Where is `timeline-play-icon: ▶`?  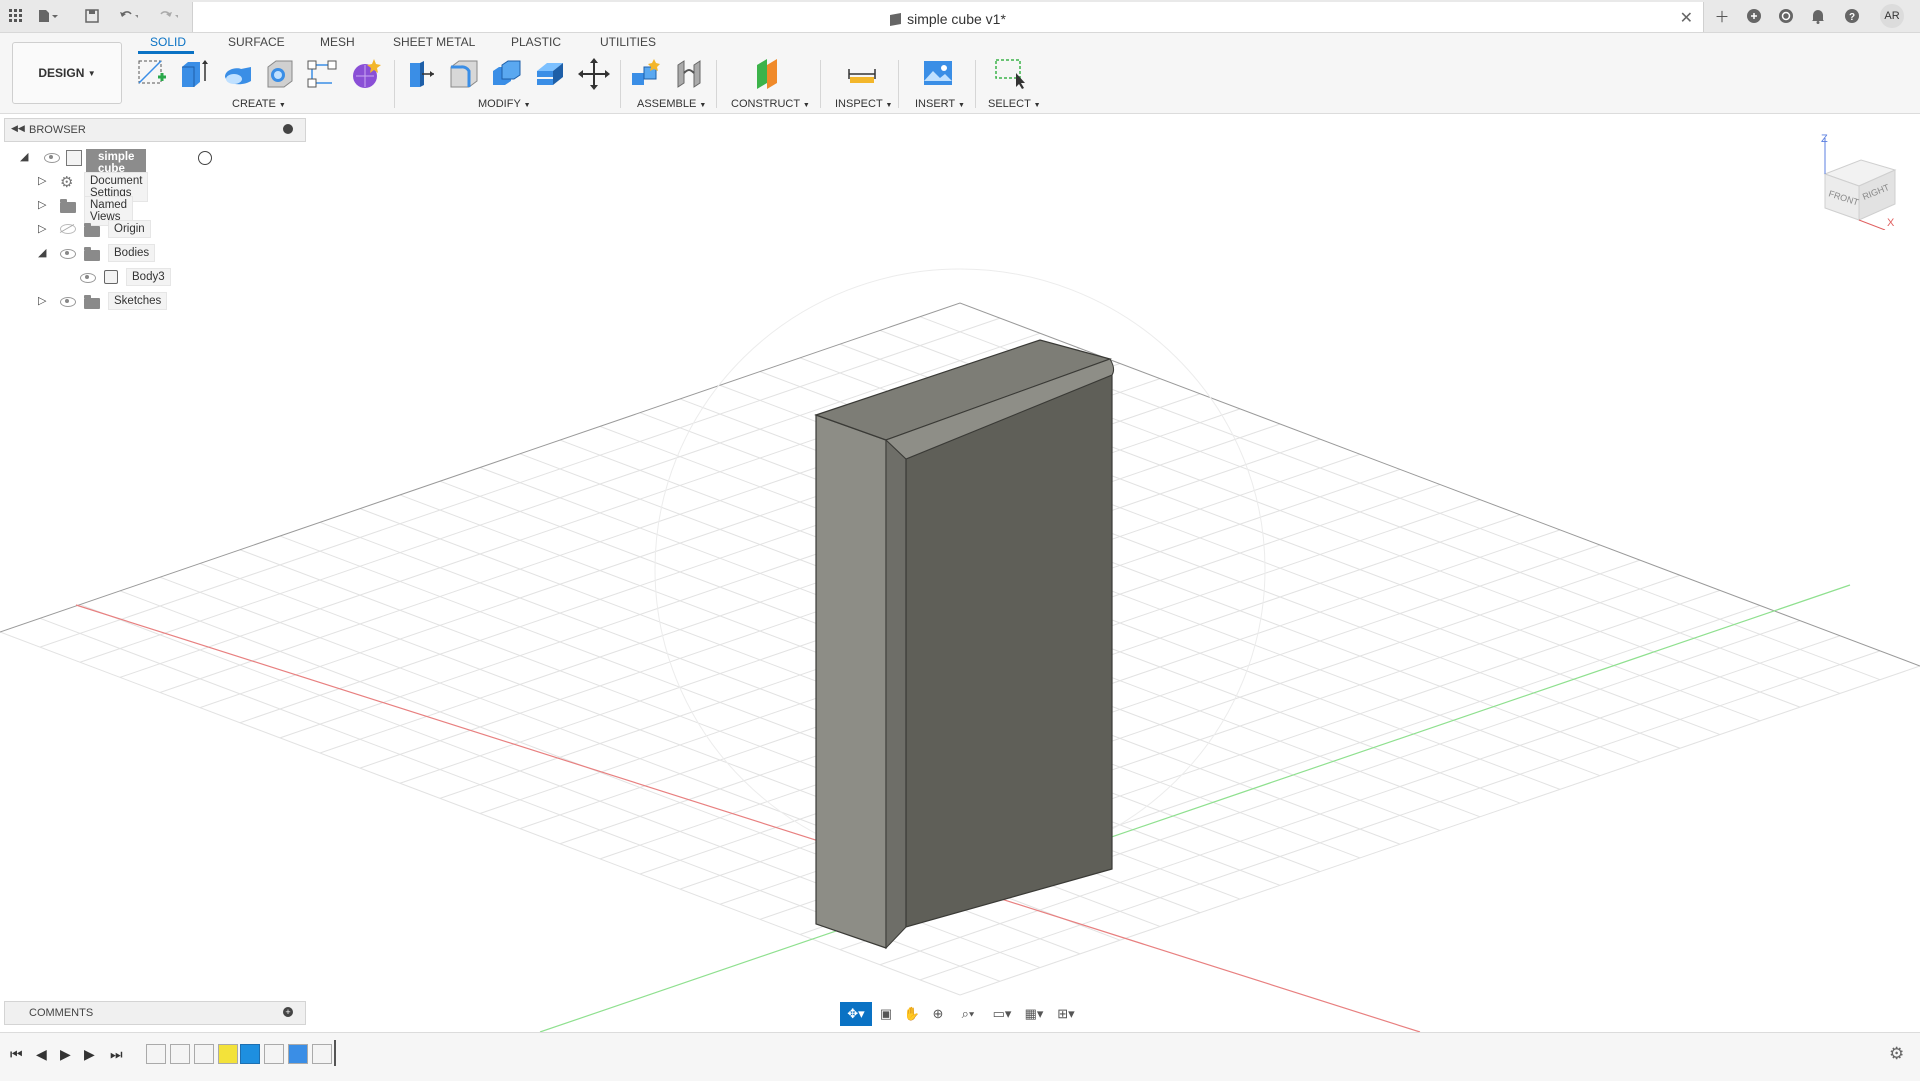
timeline-play-icon: ▶ is located at coordinates (65, 1054).